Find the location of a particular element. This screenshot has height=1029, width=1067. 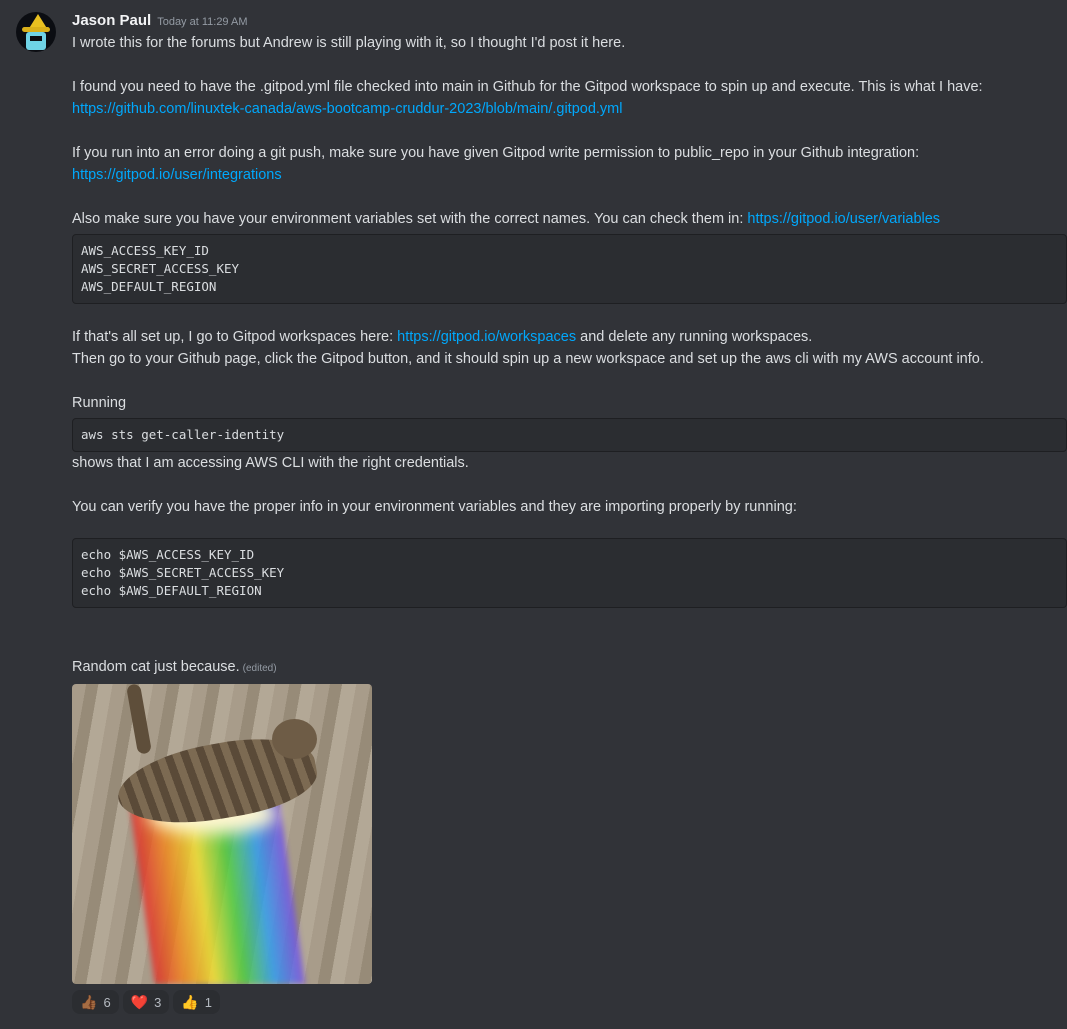

reaction-count: 1 is located at coordinates (208, 1002).